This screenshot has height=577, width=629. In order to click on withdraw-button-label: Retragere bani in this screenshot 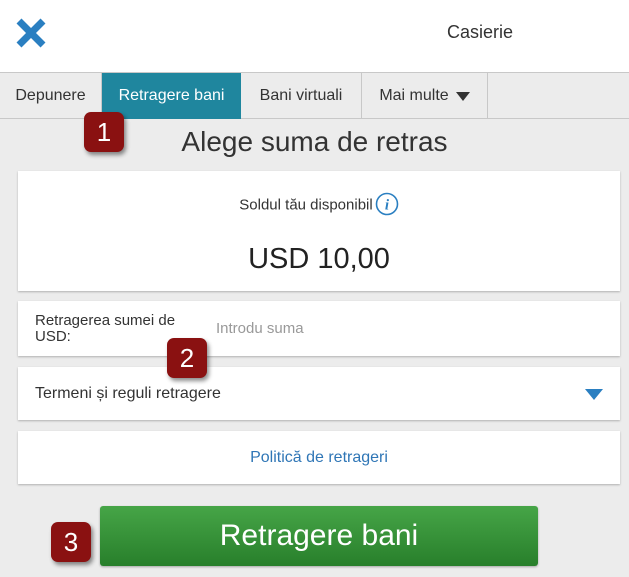, I will do `click(319, 535)`.